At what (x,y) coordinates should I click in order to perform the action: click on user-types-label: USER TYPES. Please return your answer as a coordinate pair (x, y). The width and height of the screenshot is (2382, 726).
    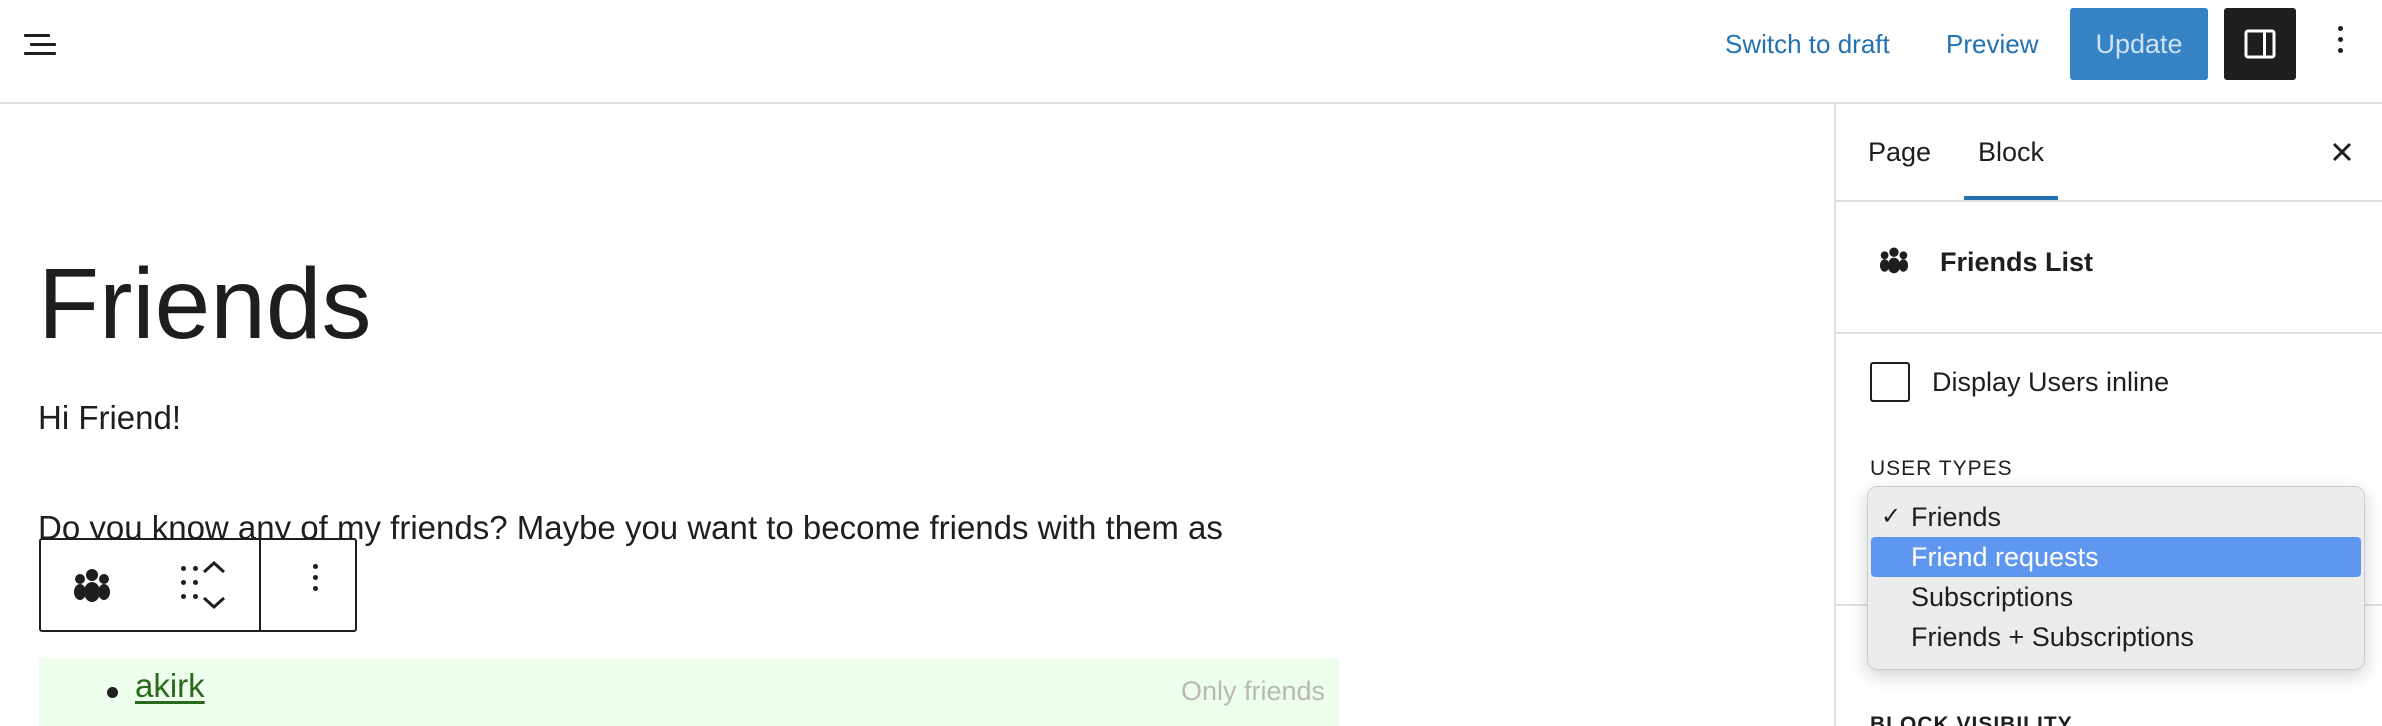
    Looking at the image, I should click on (1941, 468).